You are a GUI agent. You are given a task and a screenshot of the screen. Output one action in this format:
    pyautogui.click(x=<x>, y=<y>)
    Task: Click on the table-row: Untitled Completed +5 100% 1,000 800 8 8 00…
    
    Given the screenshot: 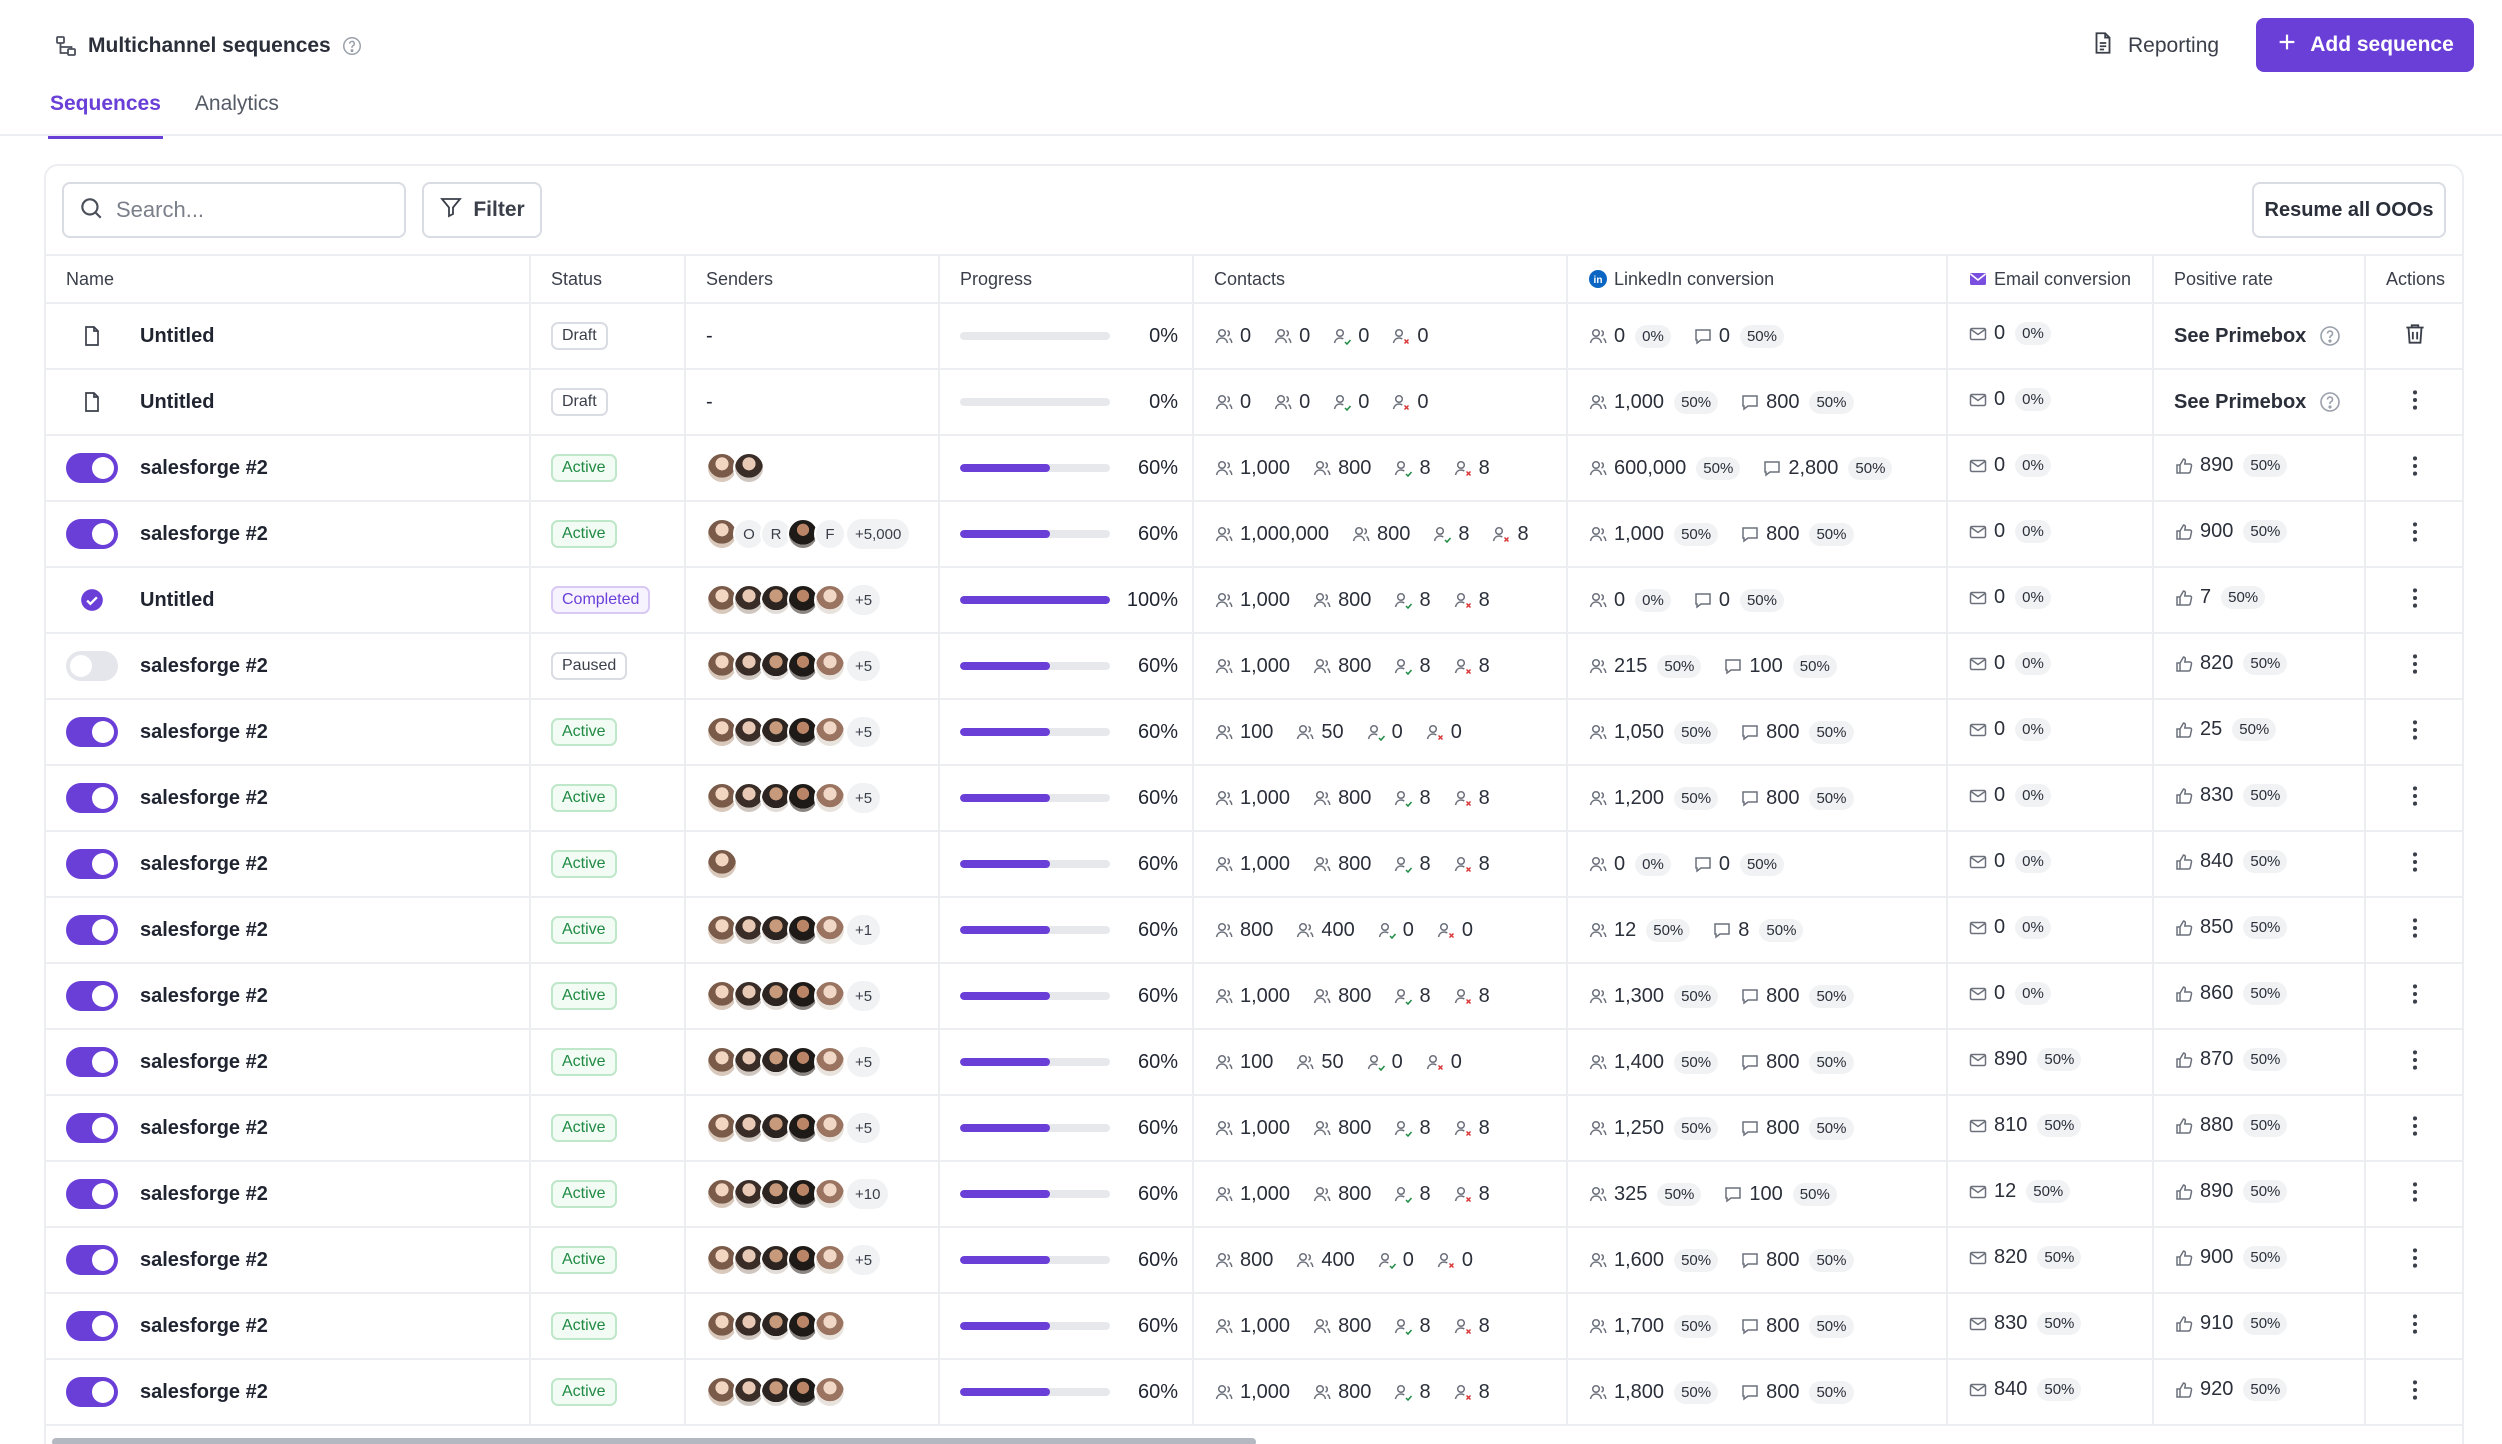 What is the action you would take?
    pyautogui.click(x=1254, y=600)
    